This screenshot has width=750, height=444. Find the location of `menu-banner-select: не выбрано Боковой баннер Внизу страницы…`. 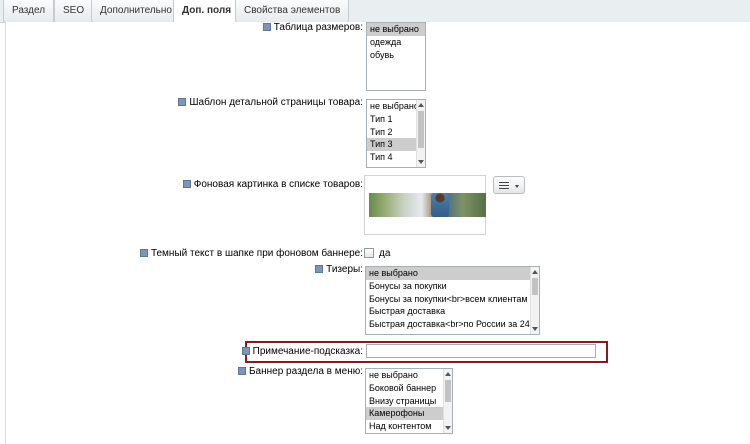

menu-banner-select: не выбрано Боковой баннер Внизу страницы… is located at coordinates (409, 401).